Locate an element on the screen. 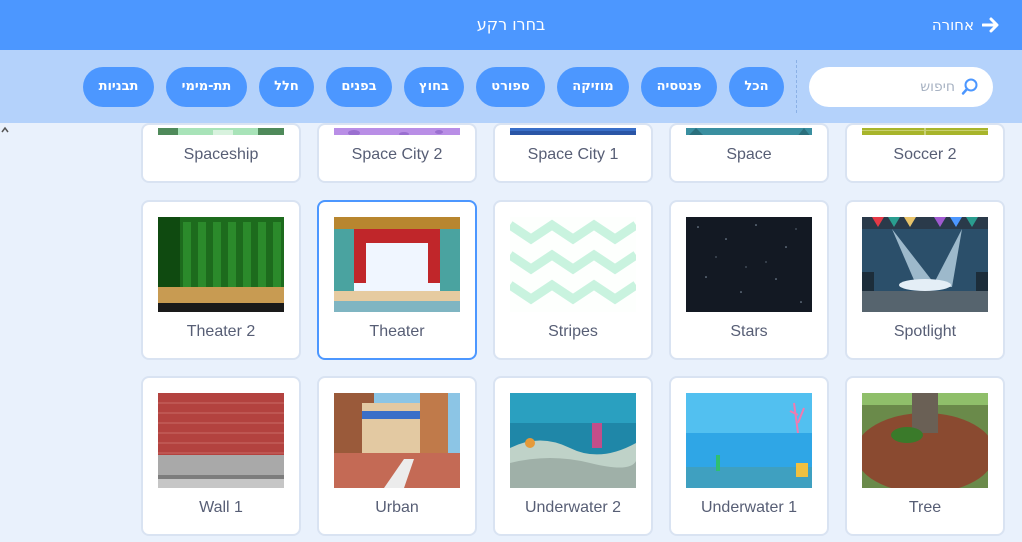  divider is located at coordinates (796, 86).